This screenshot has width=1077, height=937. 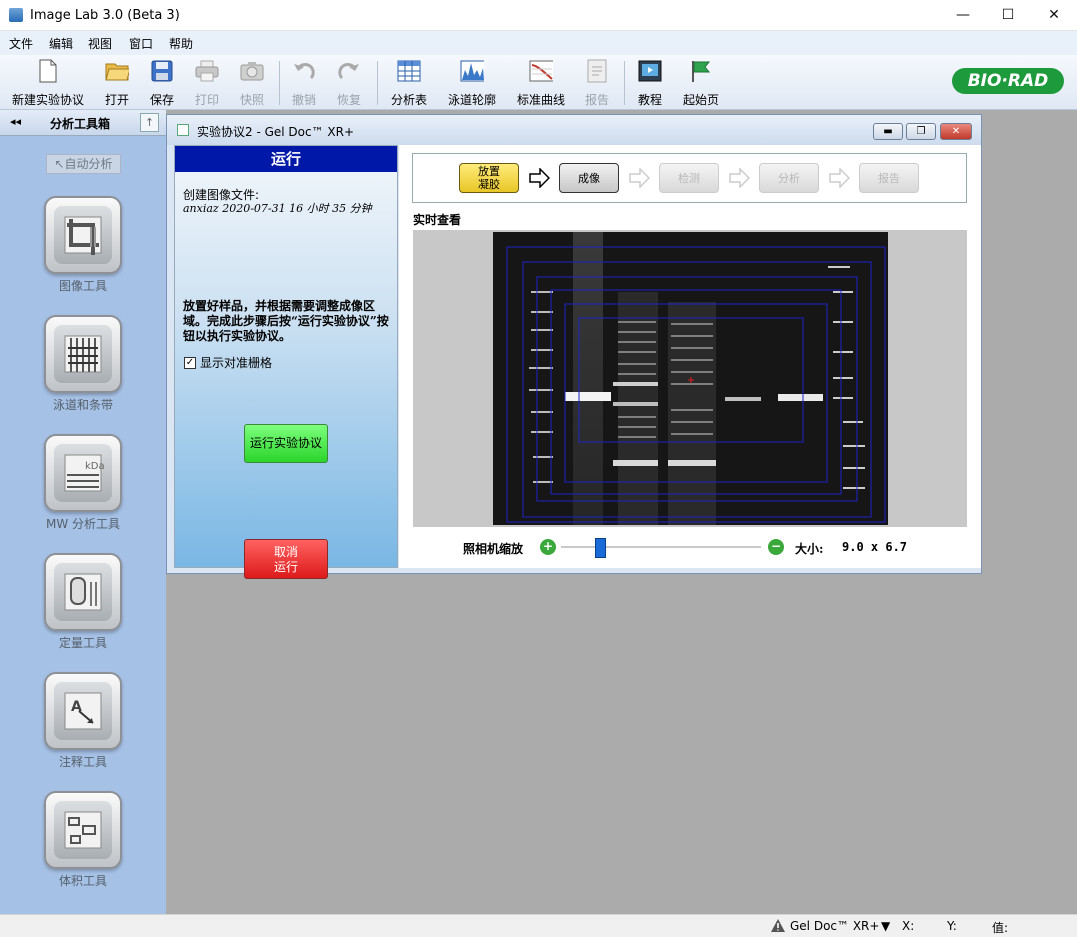 I want to click on quantity-tools-button, so click(x=83, y=592).